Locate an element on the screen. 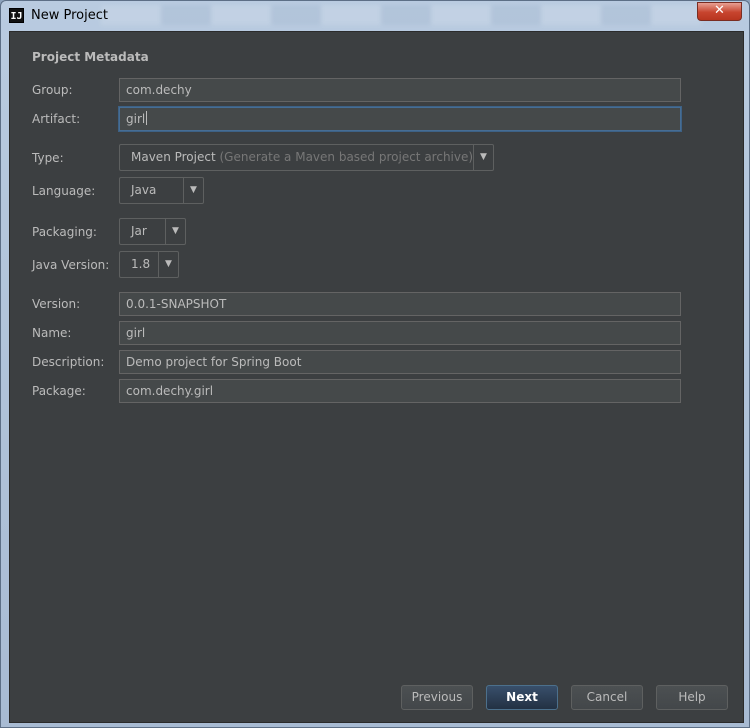  java-version-value: 1.8 is located at coordinates (141, 264).